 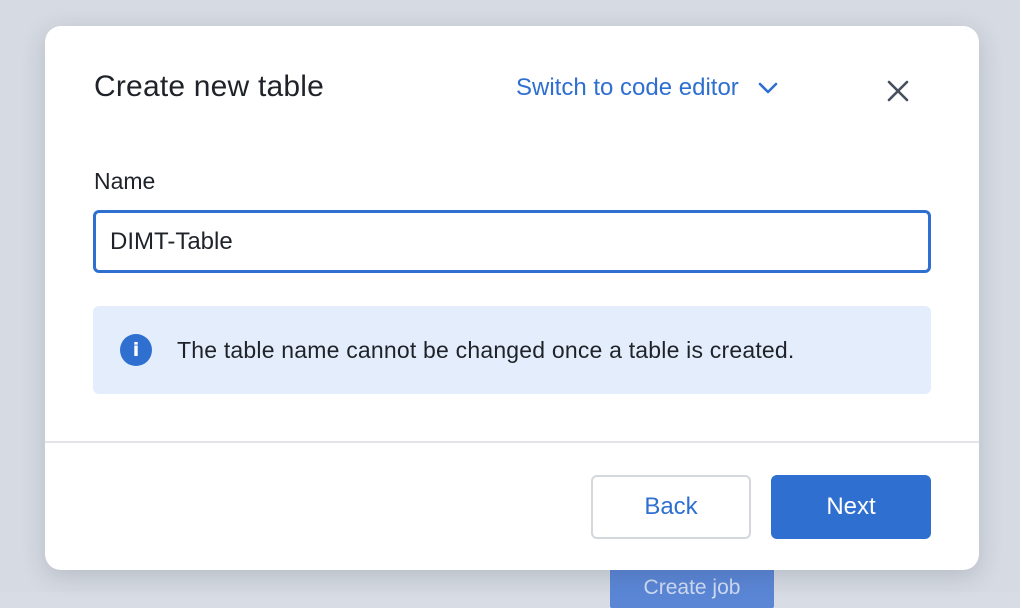 I want to click on switch-link-label: Switch to code editor, so click(x=627, y=87).